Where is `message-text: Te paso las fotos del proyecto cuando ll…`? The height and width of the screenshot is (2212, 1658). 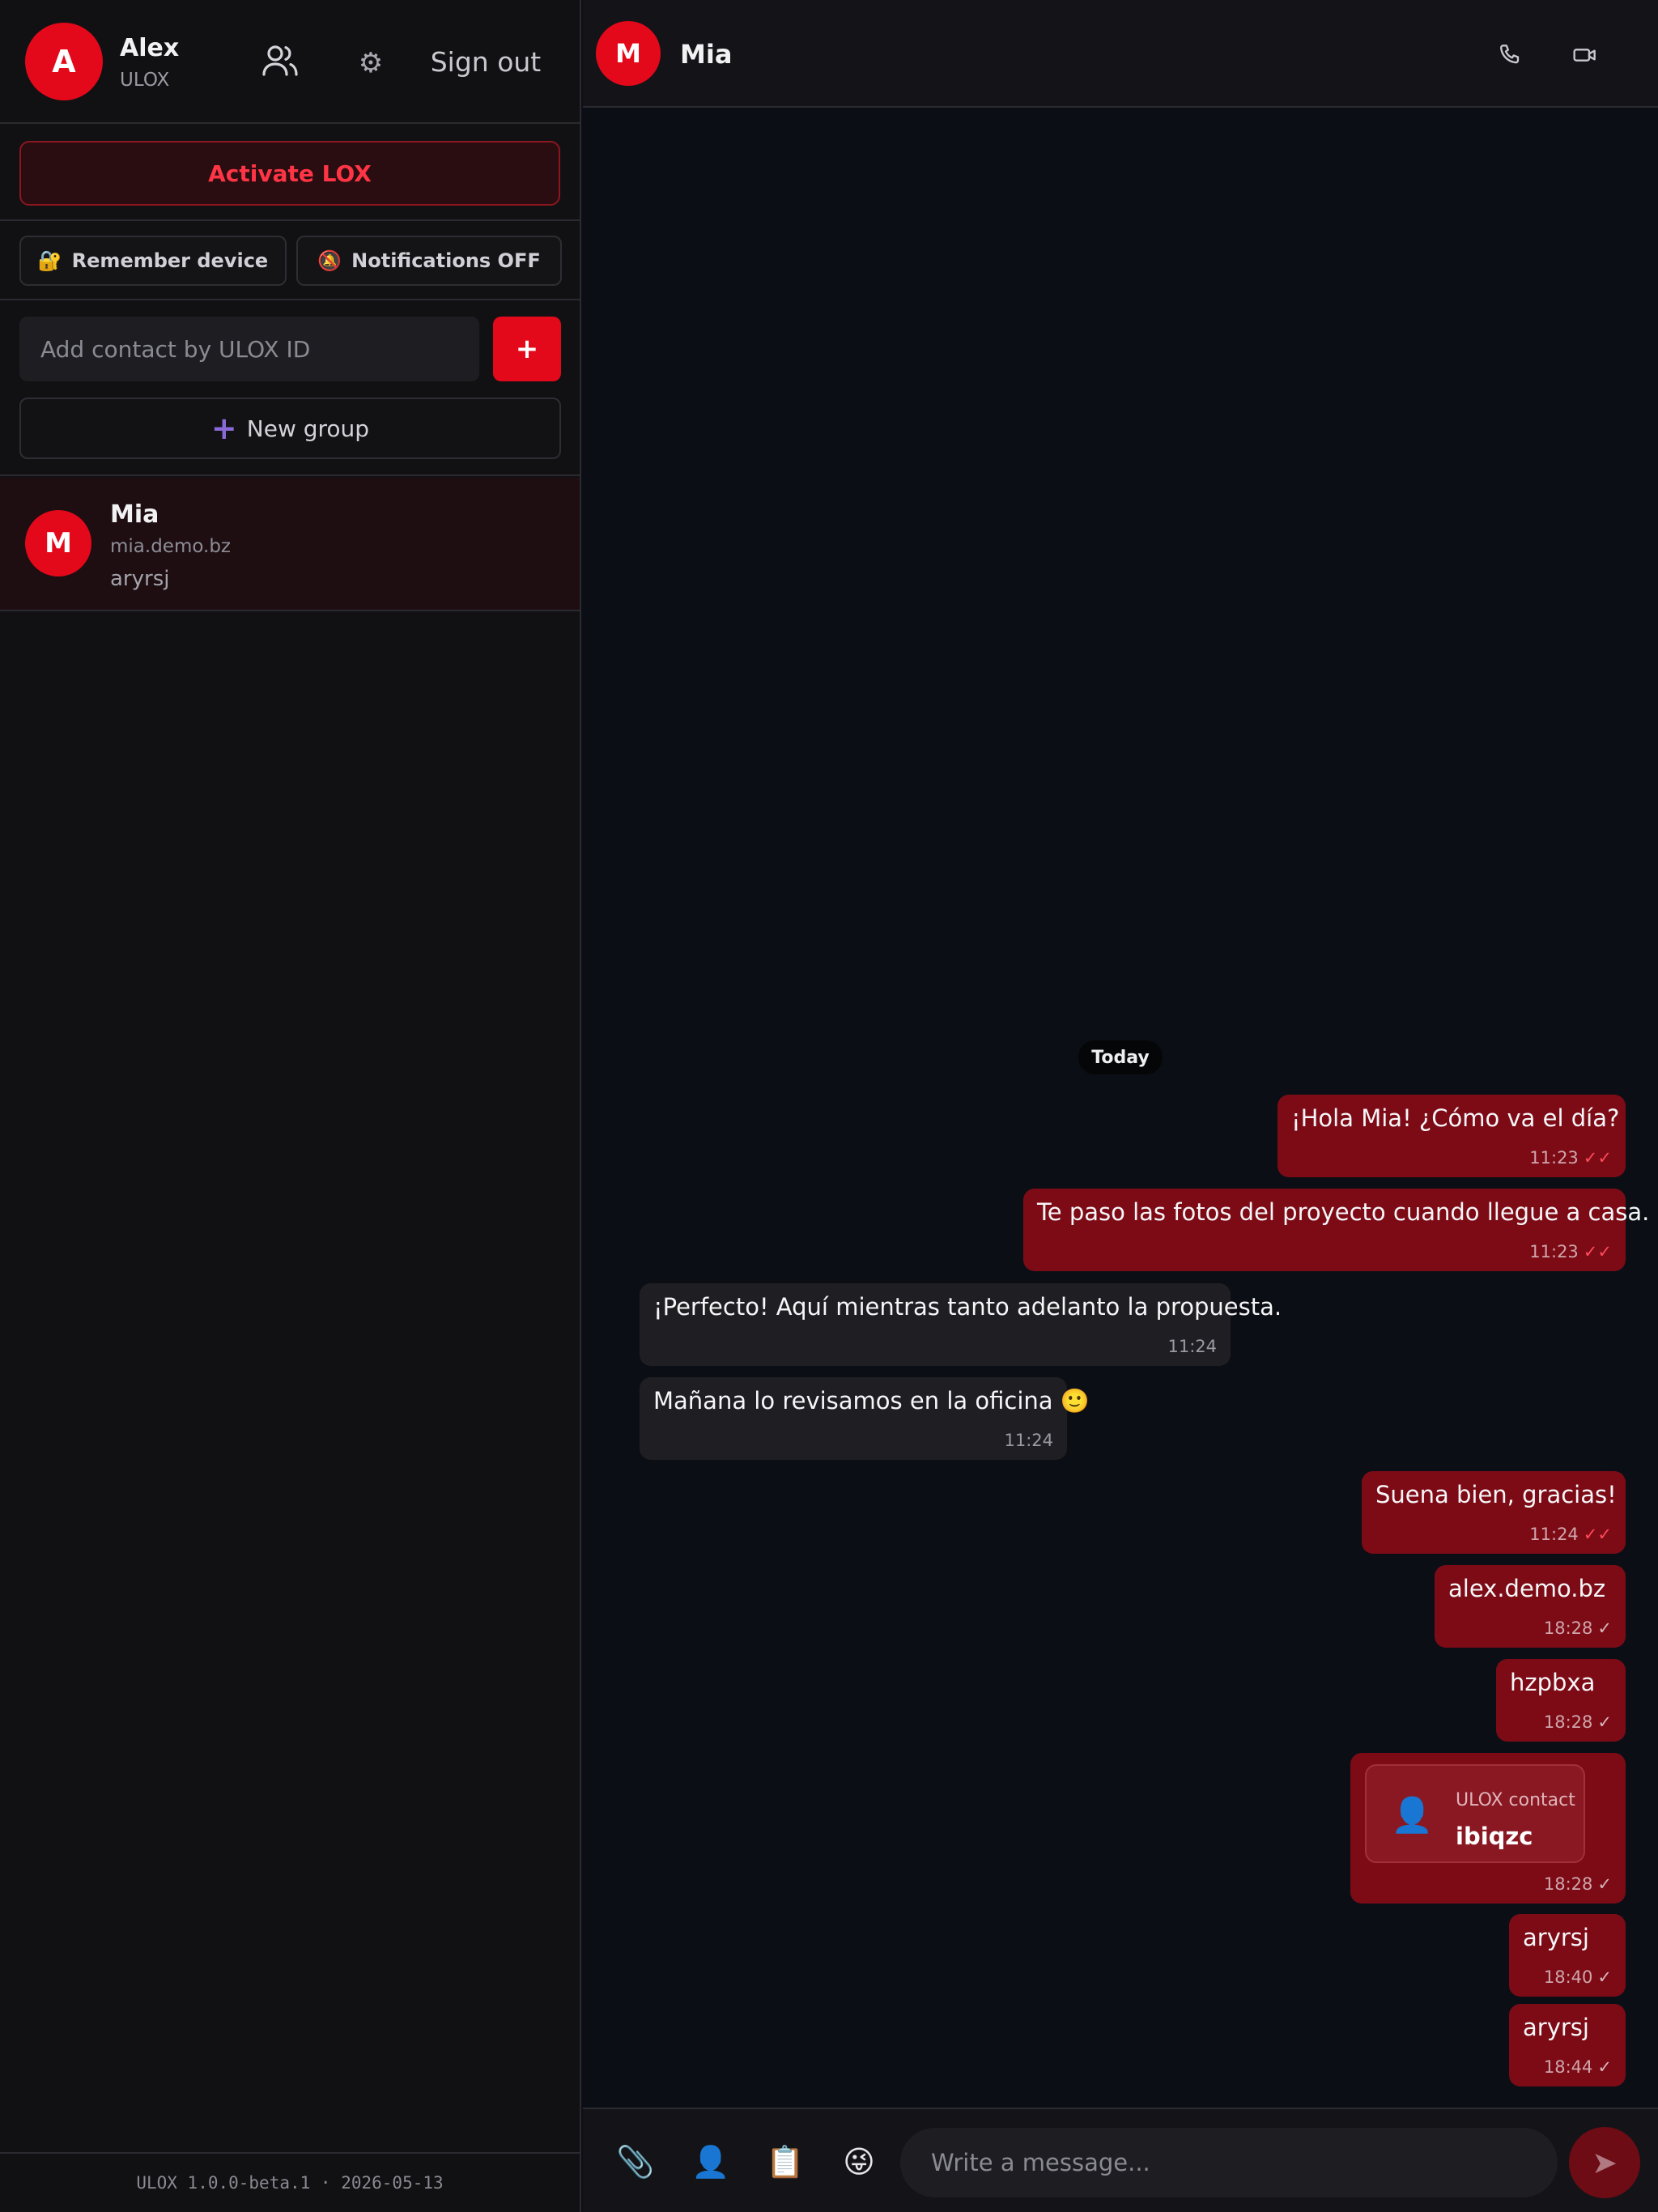
message-text: Te paso las fotos del proyecto cuando ll… is located at coordinates (1343, 1212).